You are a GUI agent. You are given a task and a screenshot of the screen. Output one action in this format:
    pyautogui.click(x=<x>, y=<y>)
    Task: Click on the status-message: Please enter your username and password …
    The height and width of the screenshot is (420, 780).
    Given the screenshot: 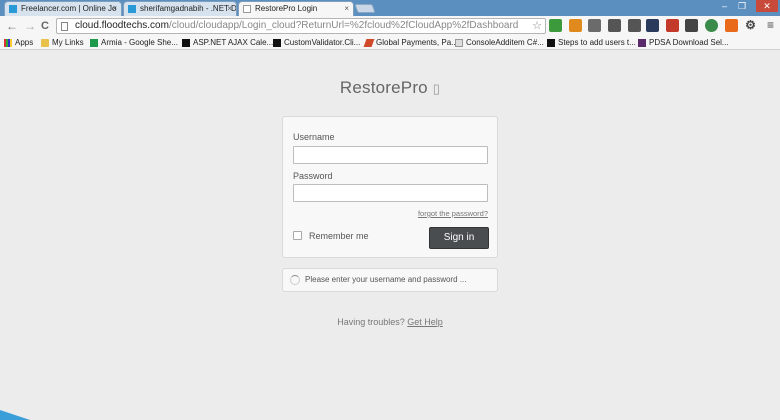 What is the action you would take?
    pyautogui.click(x=386, y=279)
    